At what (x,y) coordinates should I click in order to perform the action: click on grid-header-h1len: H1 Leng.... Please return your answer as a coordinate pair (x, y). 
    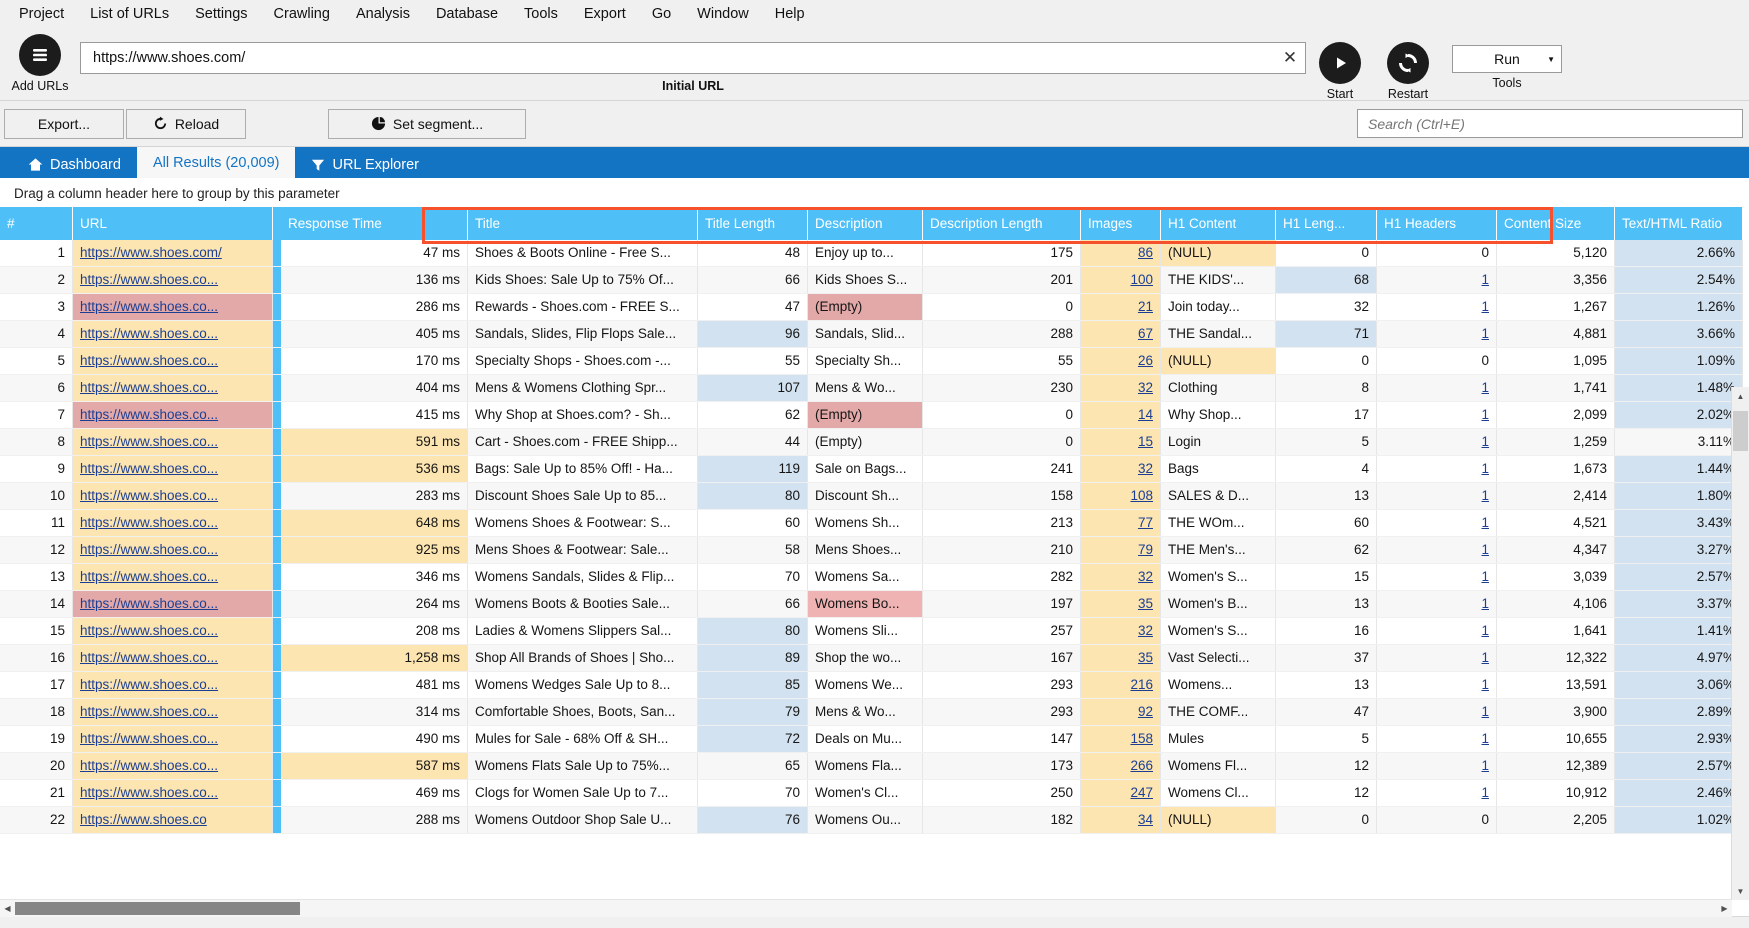
    Looking at the image, I should click on (1326, 223).